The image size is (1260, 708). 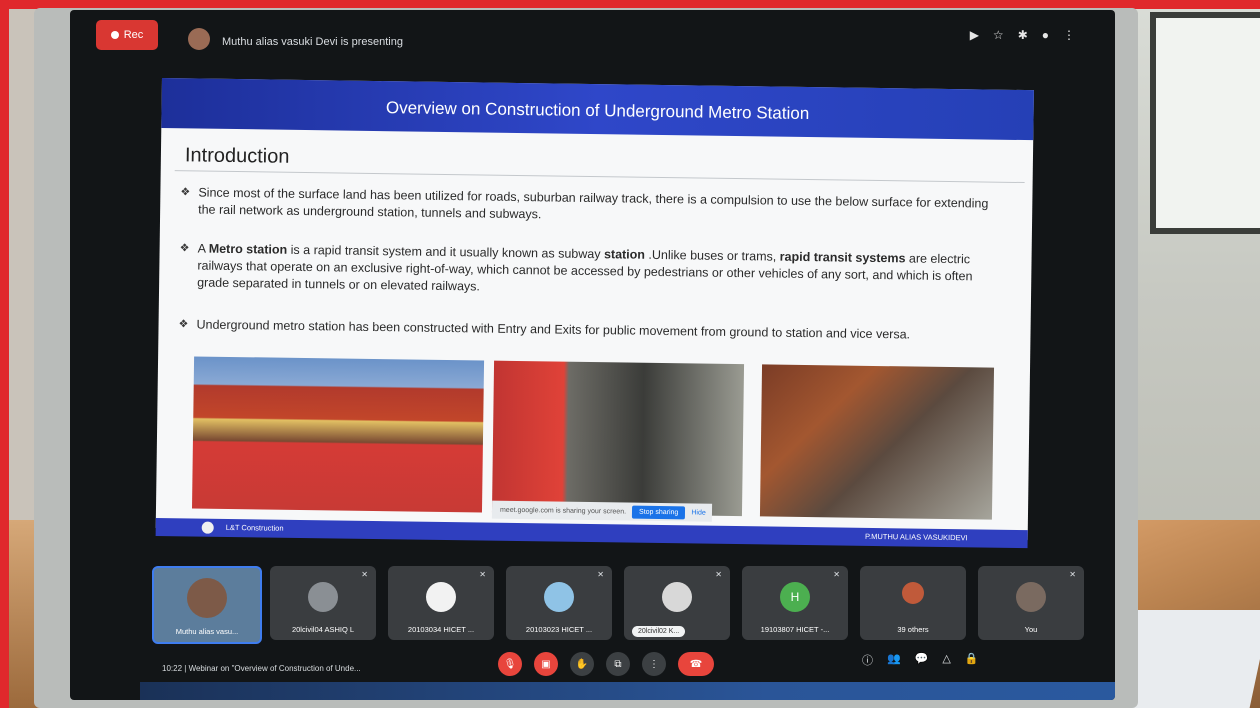 I want to click on present-button: ⧉, so click(x=618, y=664).